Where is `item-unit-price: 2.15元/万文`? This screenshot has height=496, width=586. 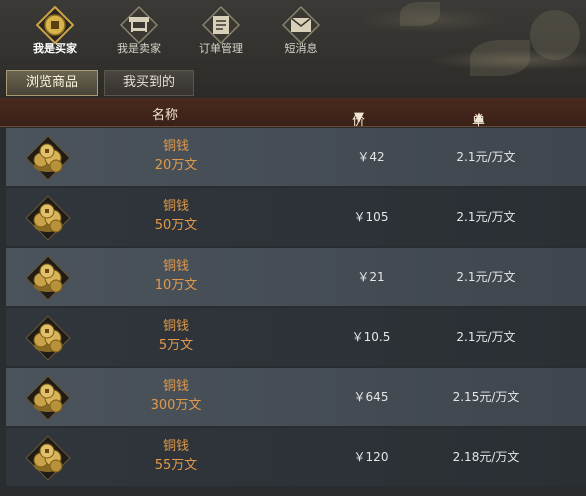
item-unit-price: 2.15元/万文 is located at coordinates (486, 397).